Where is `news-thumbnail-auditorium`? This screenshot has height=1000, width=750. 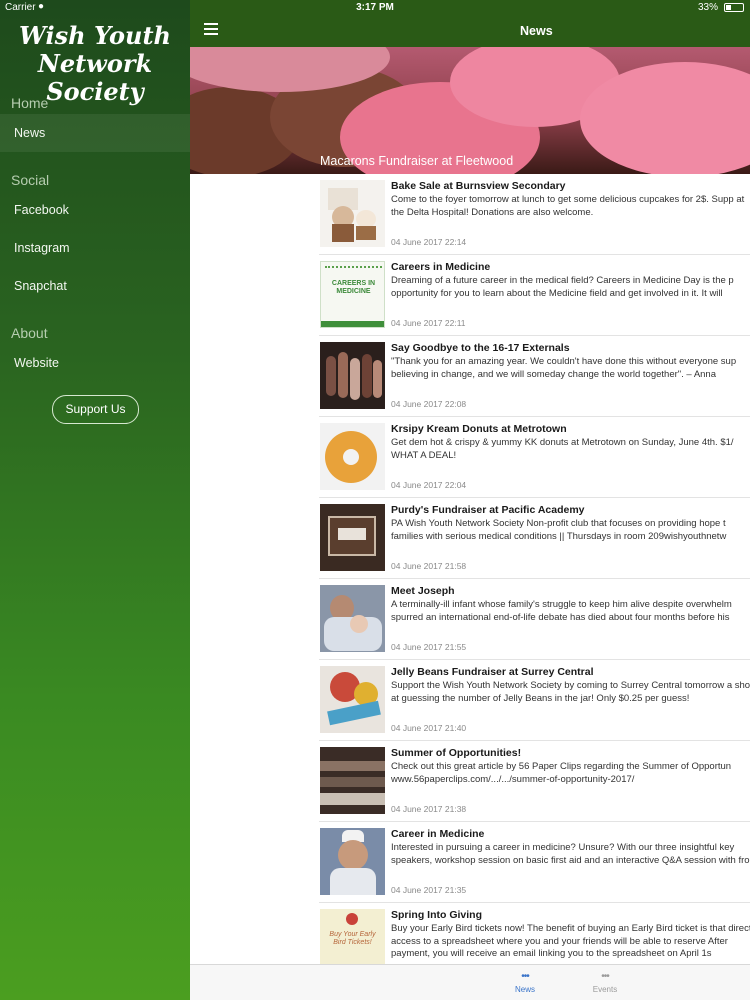
news-thumbnail-auditorium is located at coordinates (352, 780).